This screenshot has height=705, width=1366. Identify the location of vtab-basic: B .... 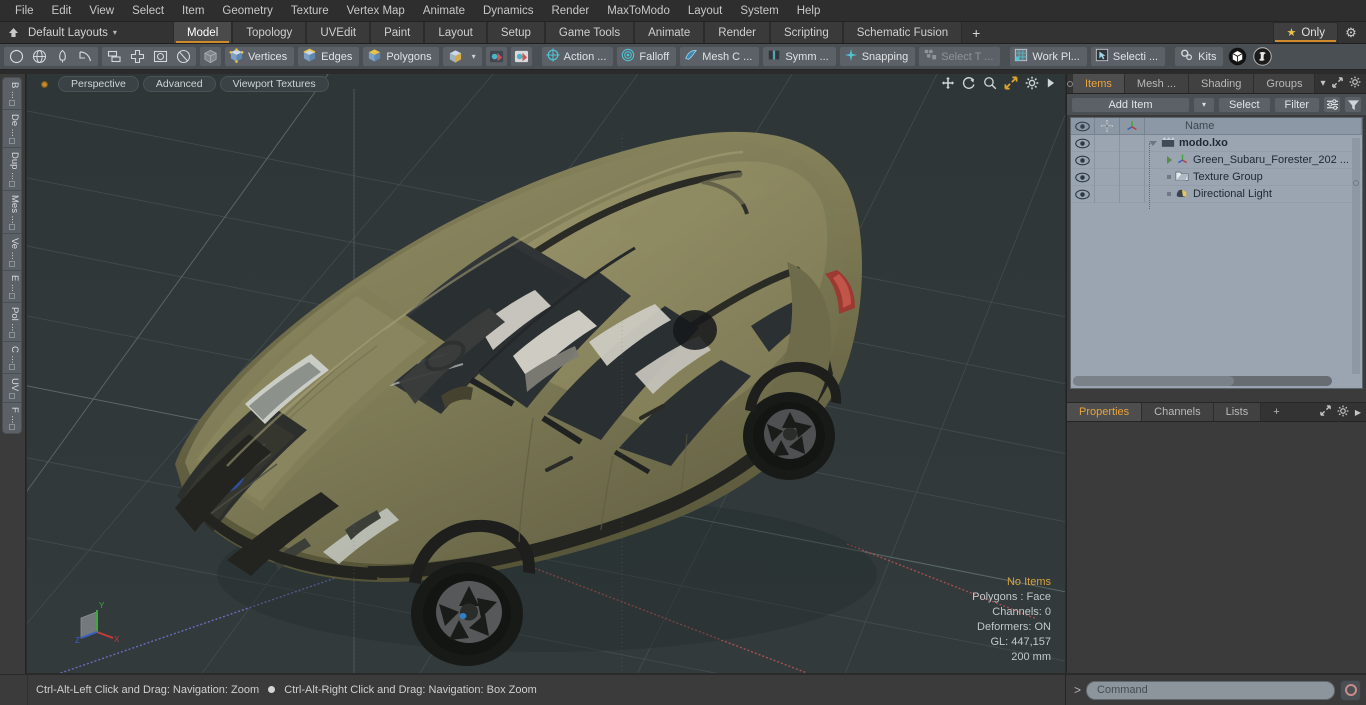
(12, 94).